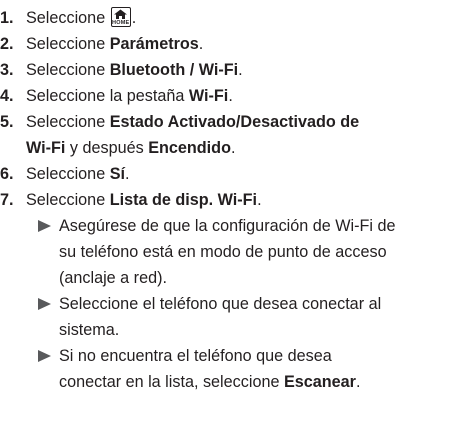  I want to click on step-keyword: Encendido, so click(189, 148).